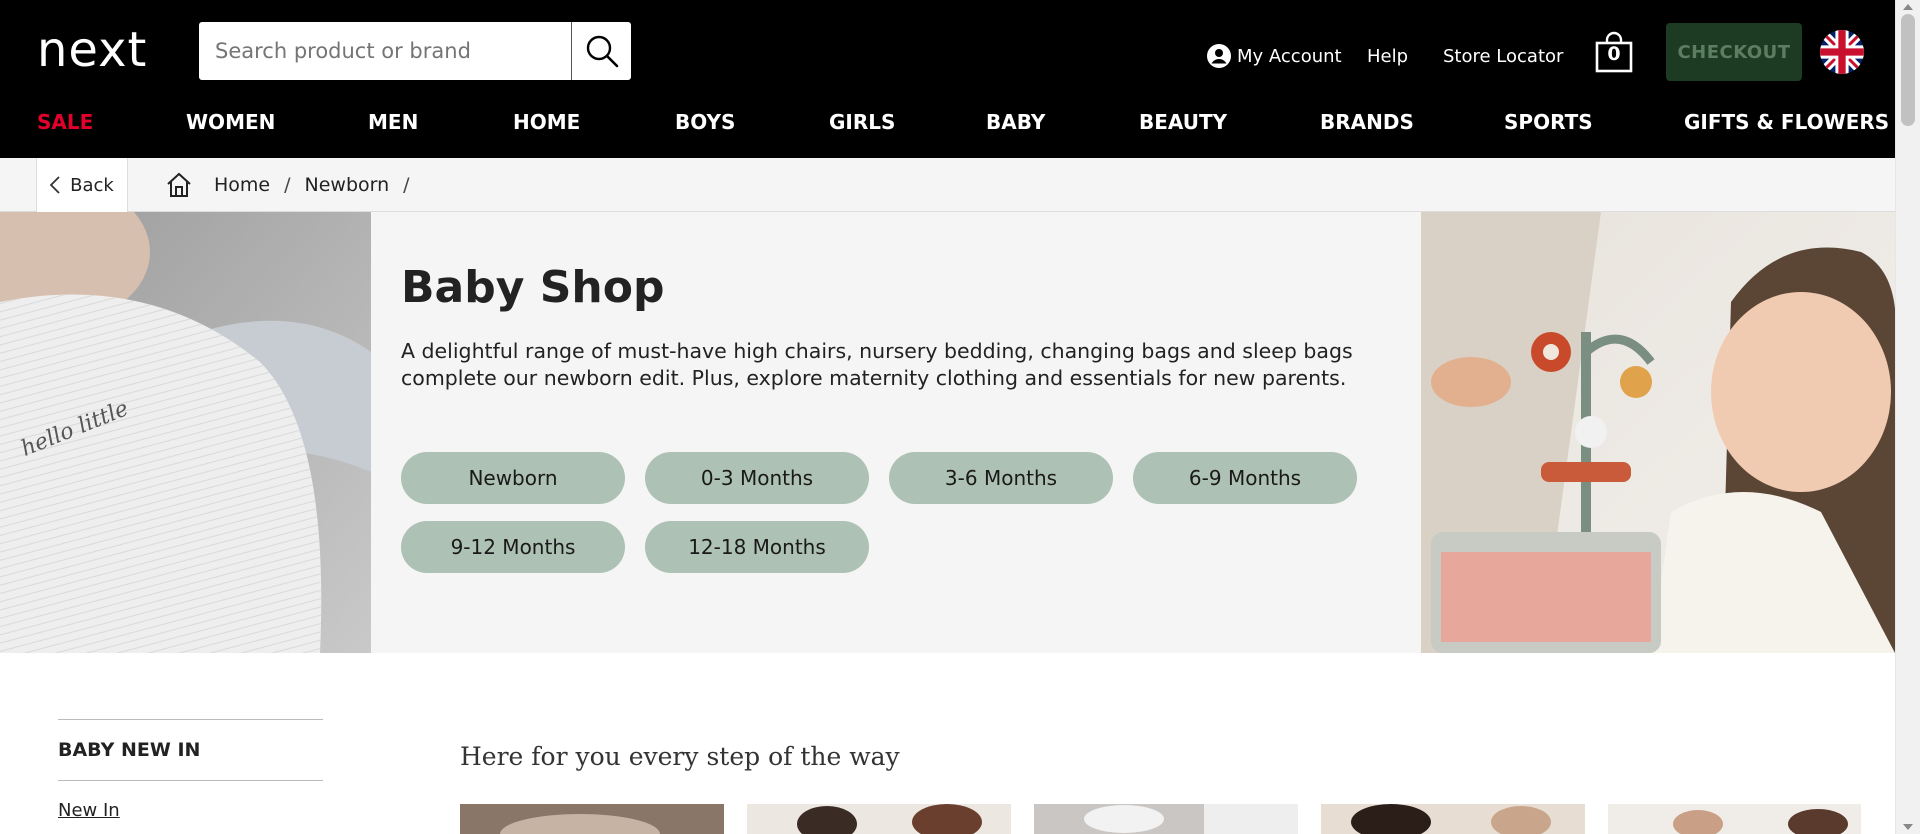 The width and height of the screenshot is (1920, 834). Describe the element at coordinates (89, 810) in the screenshot. I see `sidebar-link-new-in: New In` at that location.